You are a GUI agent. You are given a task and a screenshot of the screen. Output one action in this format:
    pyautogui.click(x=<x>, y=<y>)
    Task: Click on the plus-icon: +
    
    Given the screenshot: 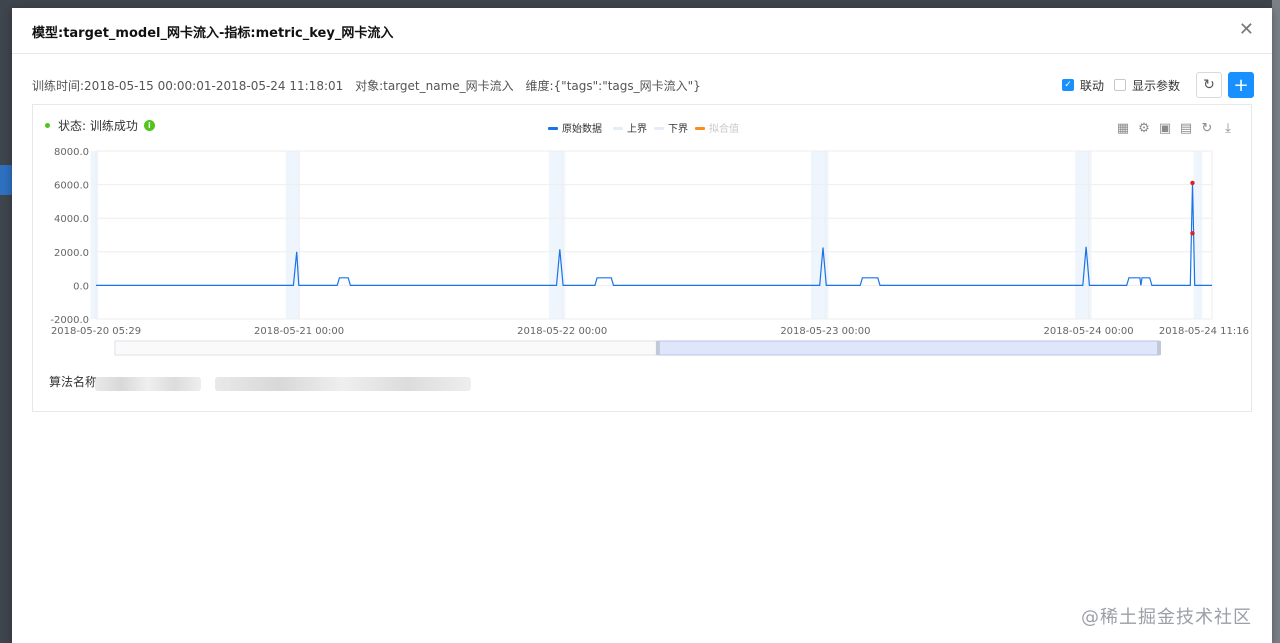 What is the action you would take?
    pyautogui.click(x=1241, y=85)
    